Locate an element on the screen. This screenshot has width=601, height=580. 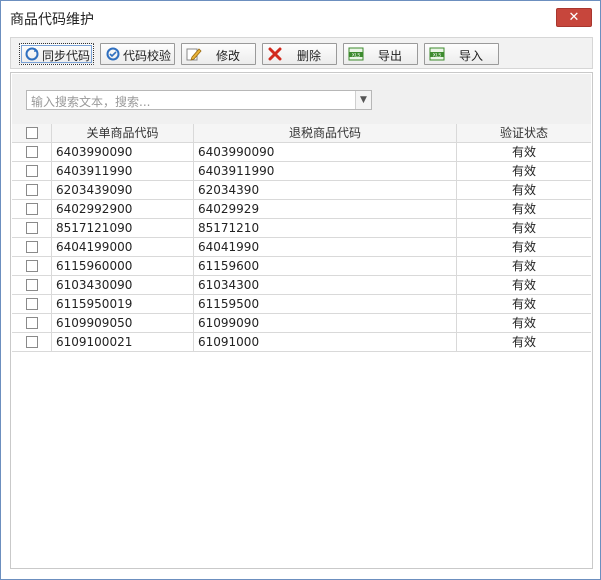
verify-code-button: 代码校验 is located at coordinates (137, 54).